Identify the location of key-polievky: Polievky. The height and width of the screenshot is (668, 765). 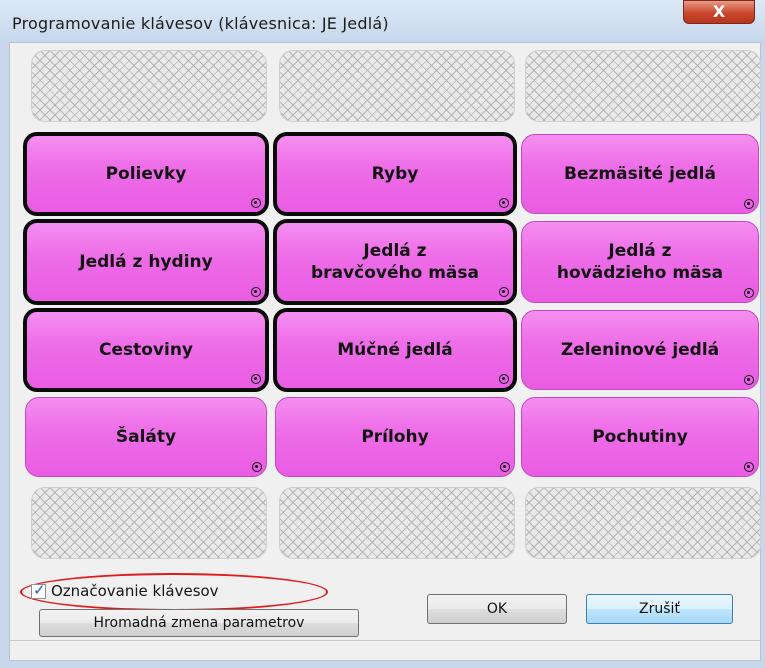
(146, 174).